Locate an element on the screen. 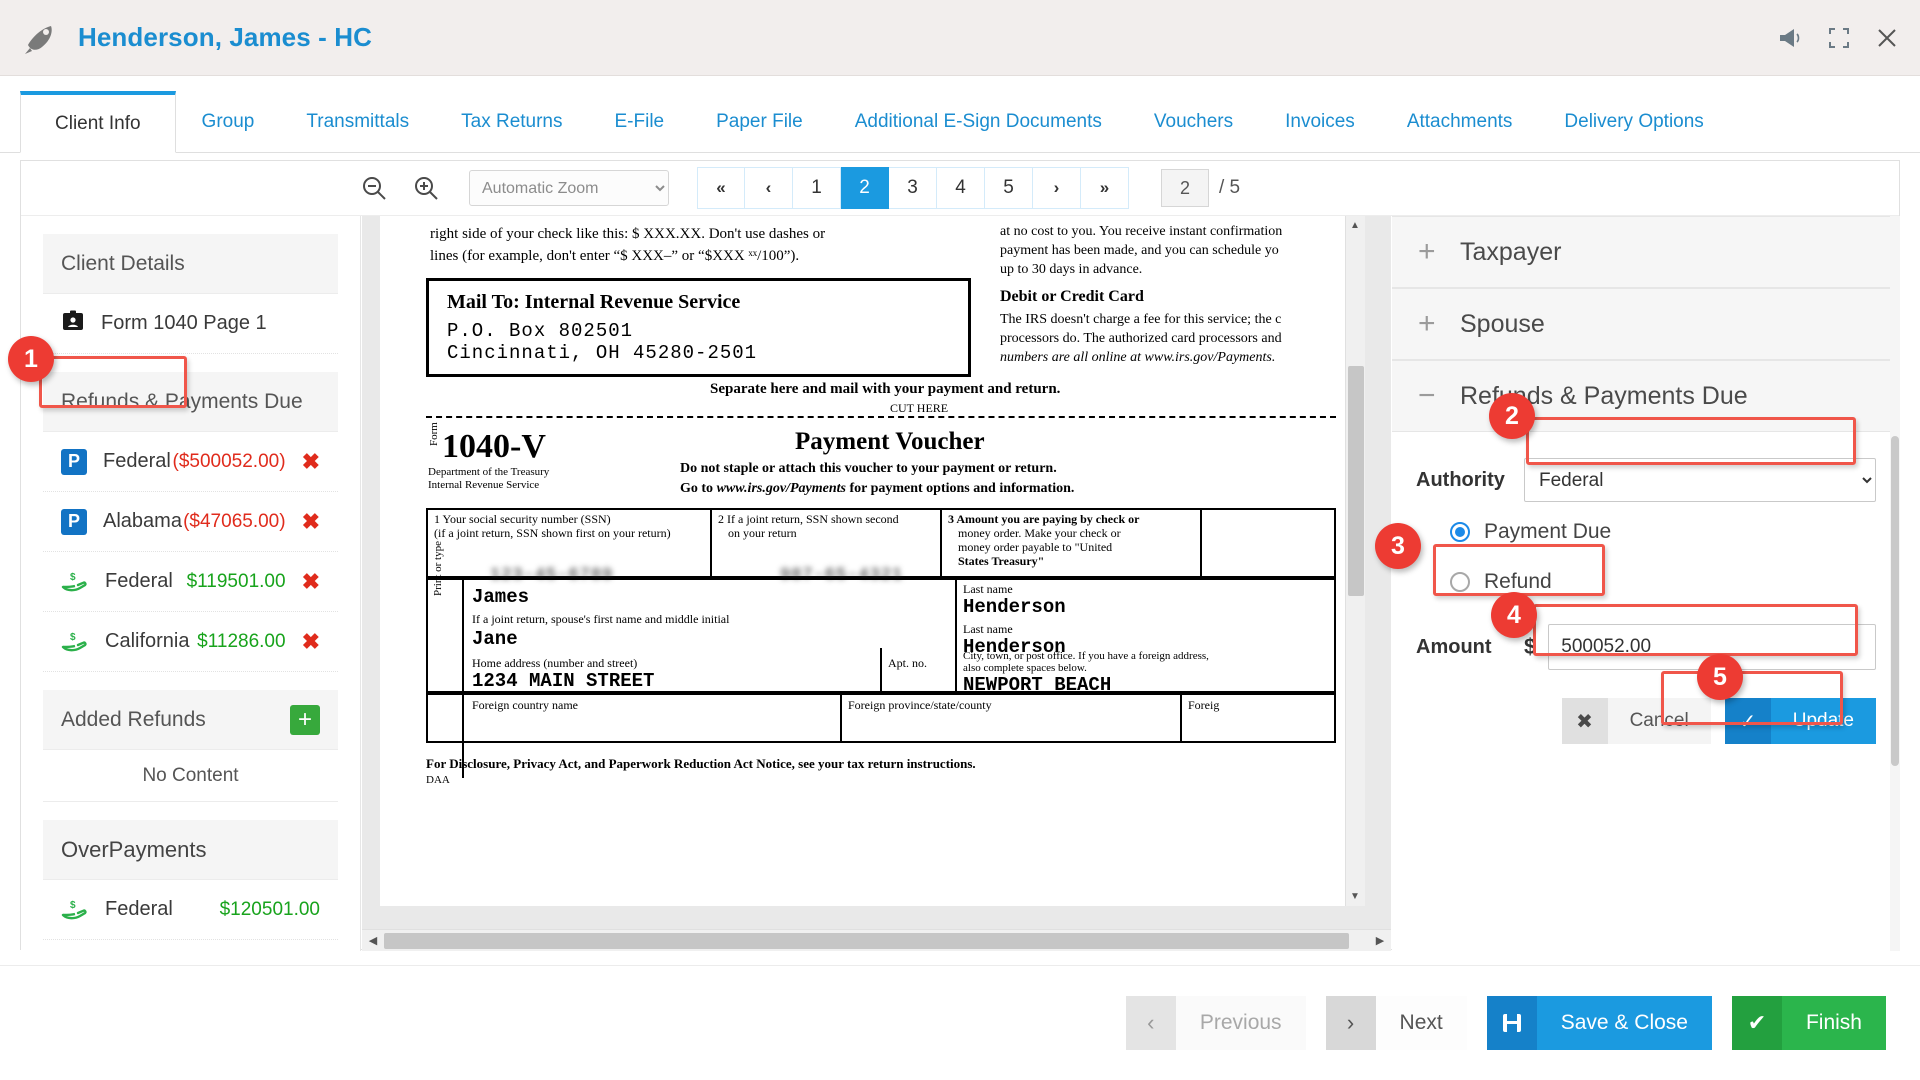 The height and width of the screenshot is (1080, 1920). close-icon: ✖ is located at coordinates (1584, 721).